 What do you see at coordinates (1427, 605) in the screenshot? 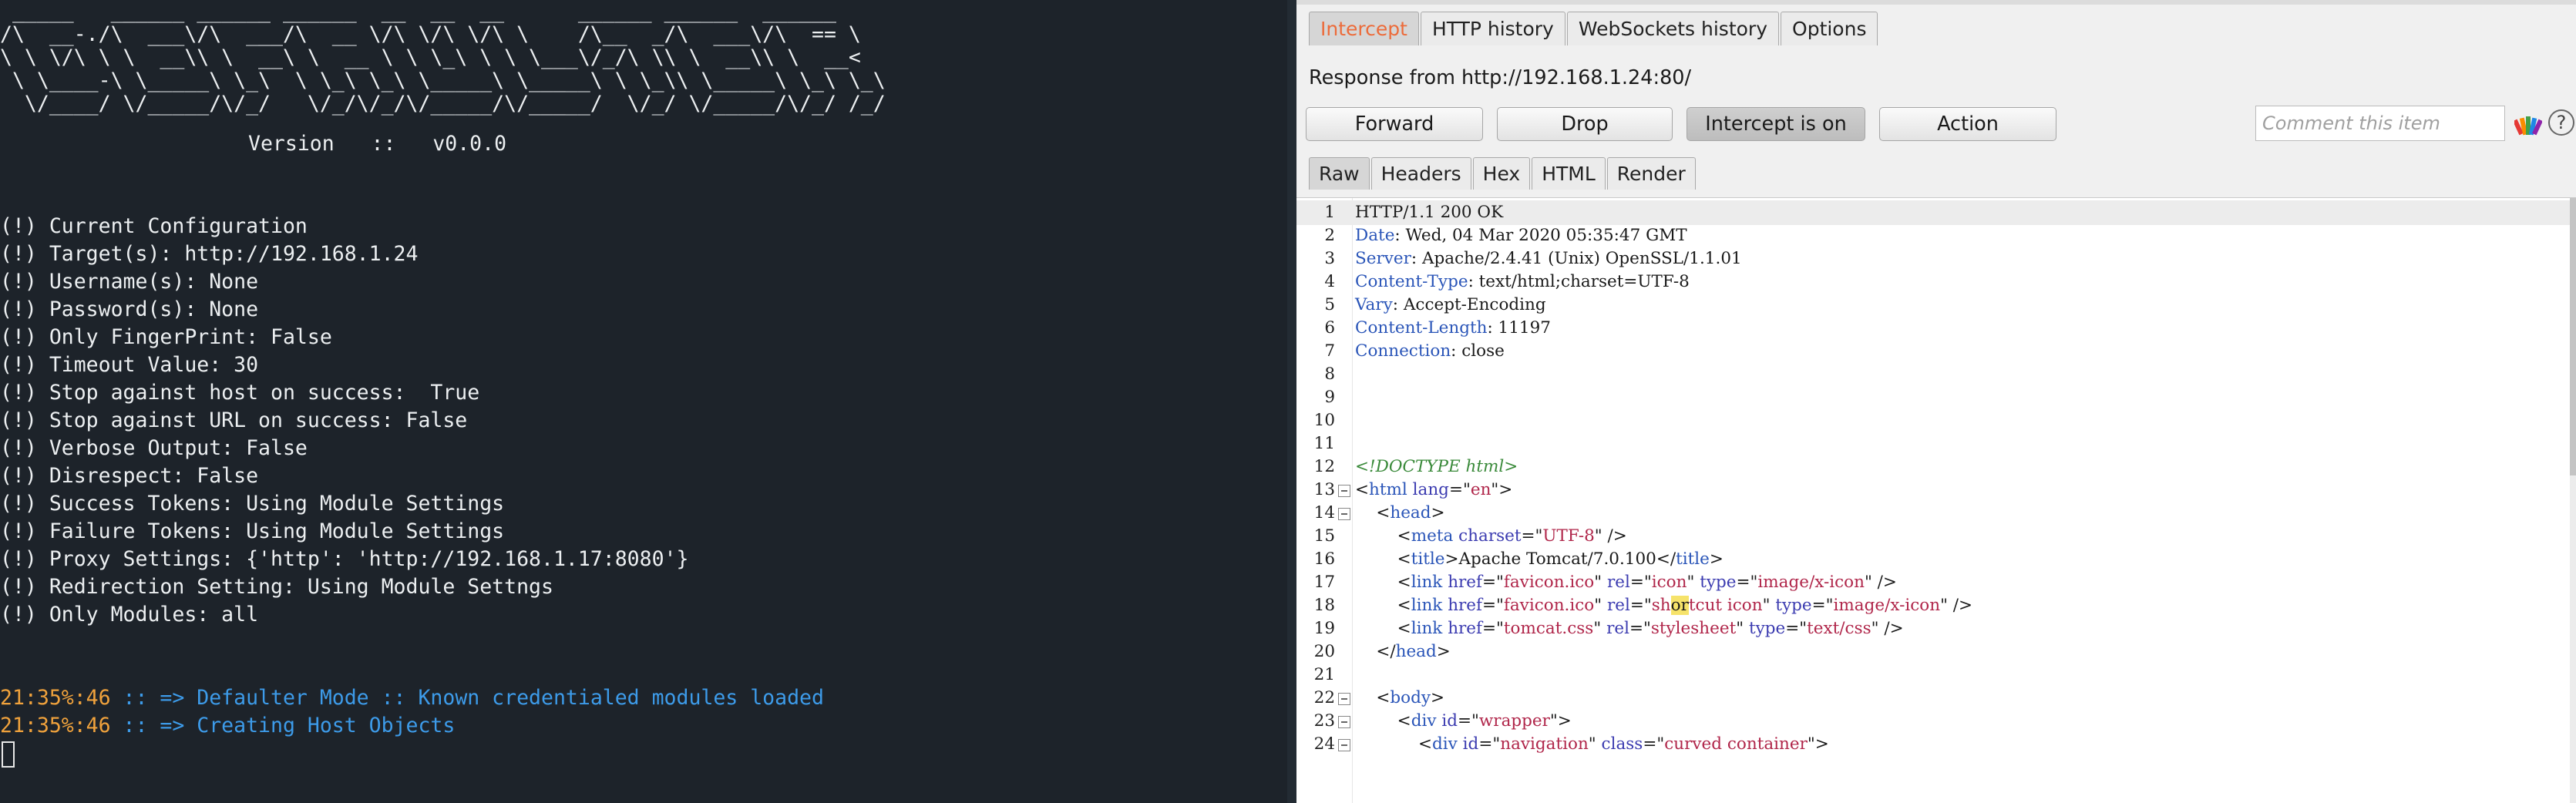
I see `code-token: link` at bounding box center [1427, 605].